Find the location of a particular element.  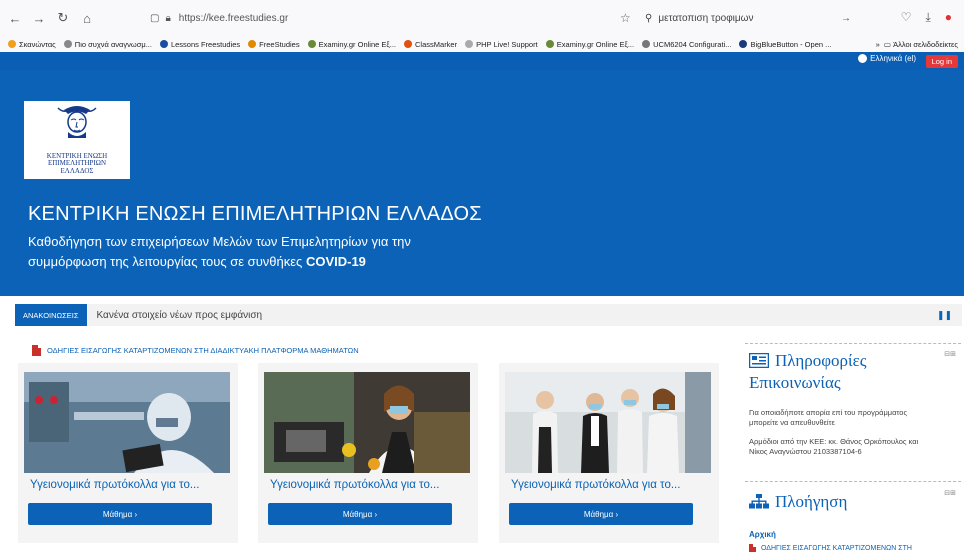

login-button: Log in is located at coordinates (941, 61).